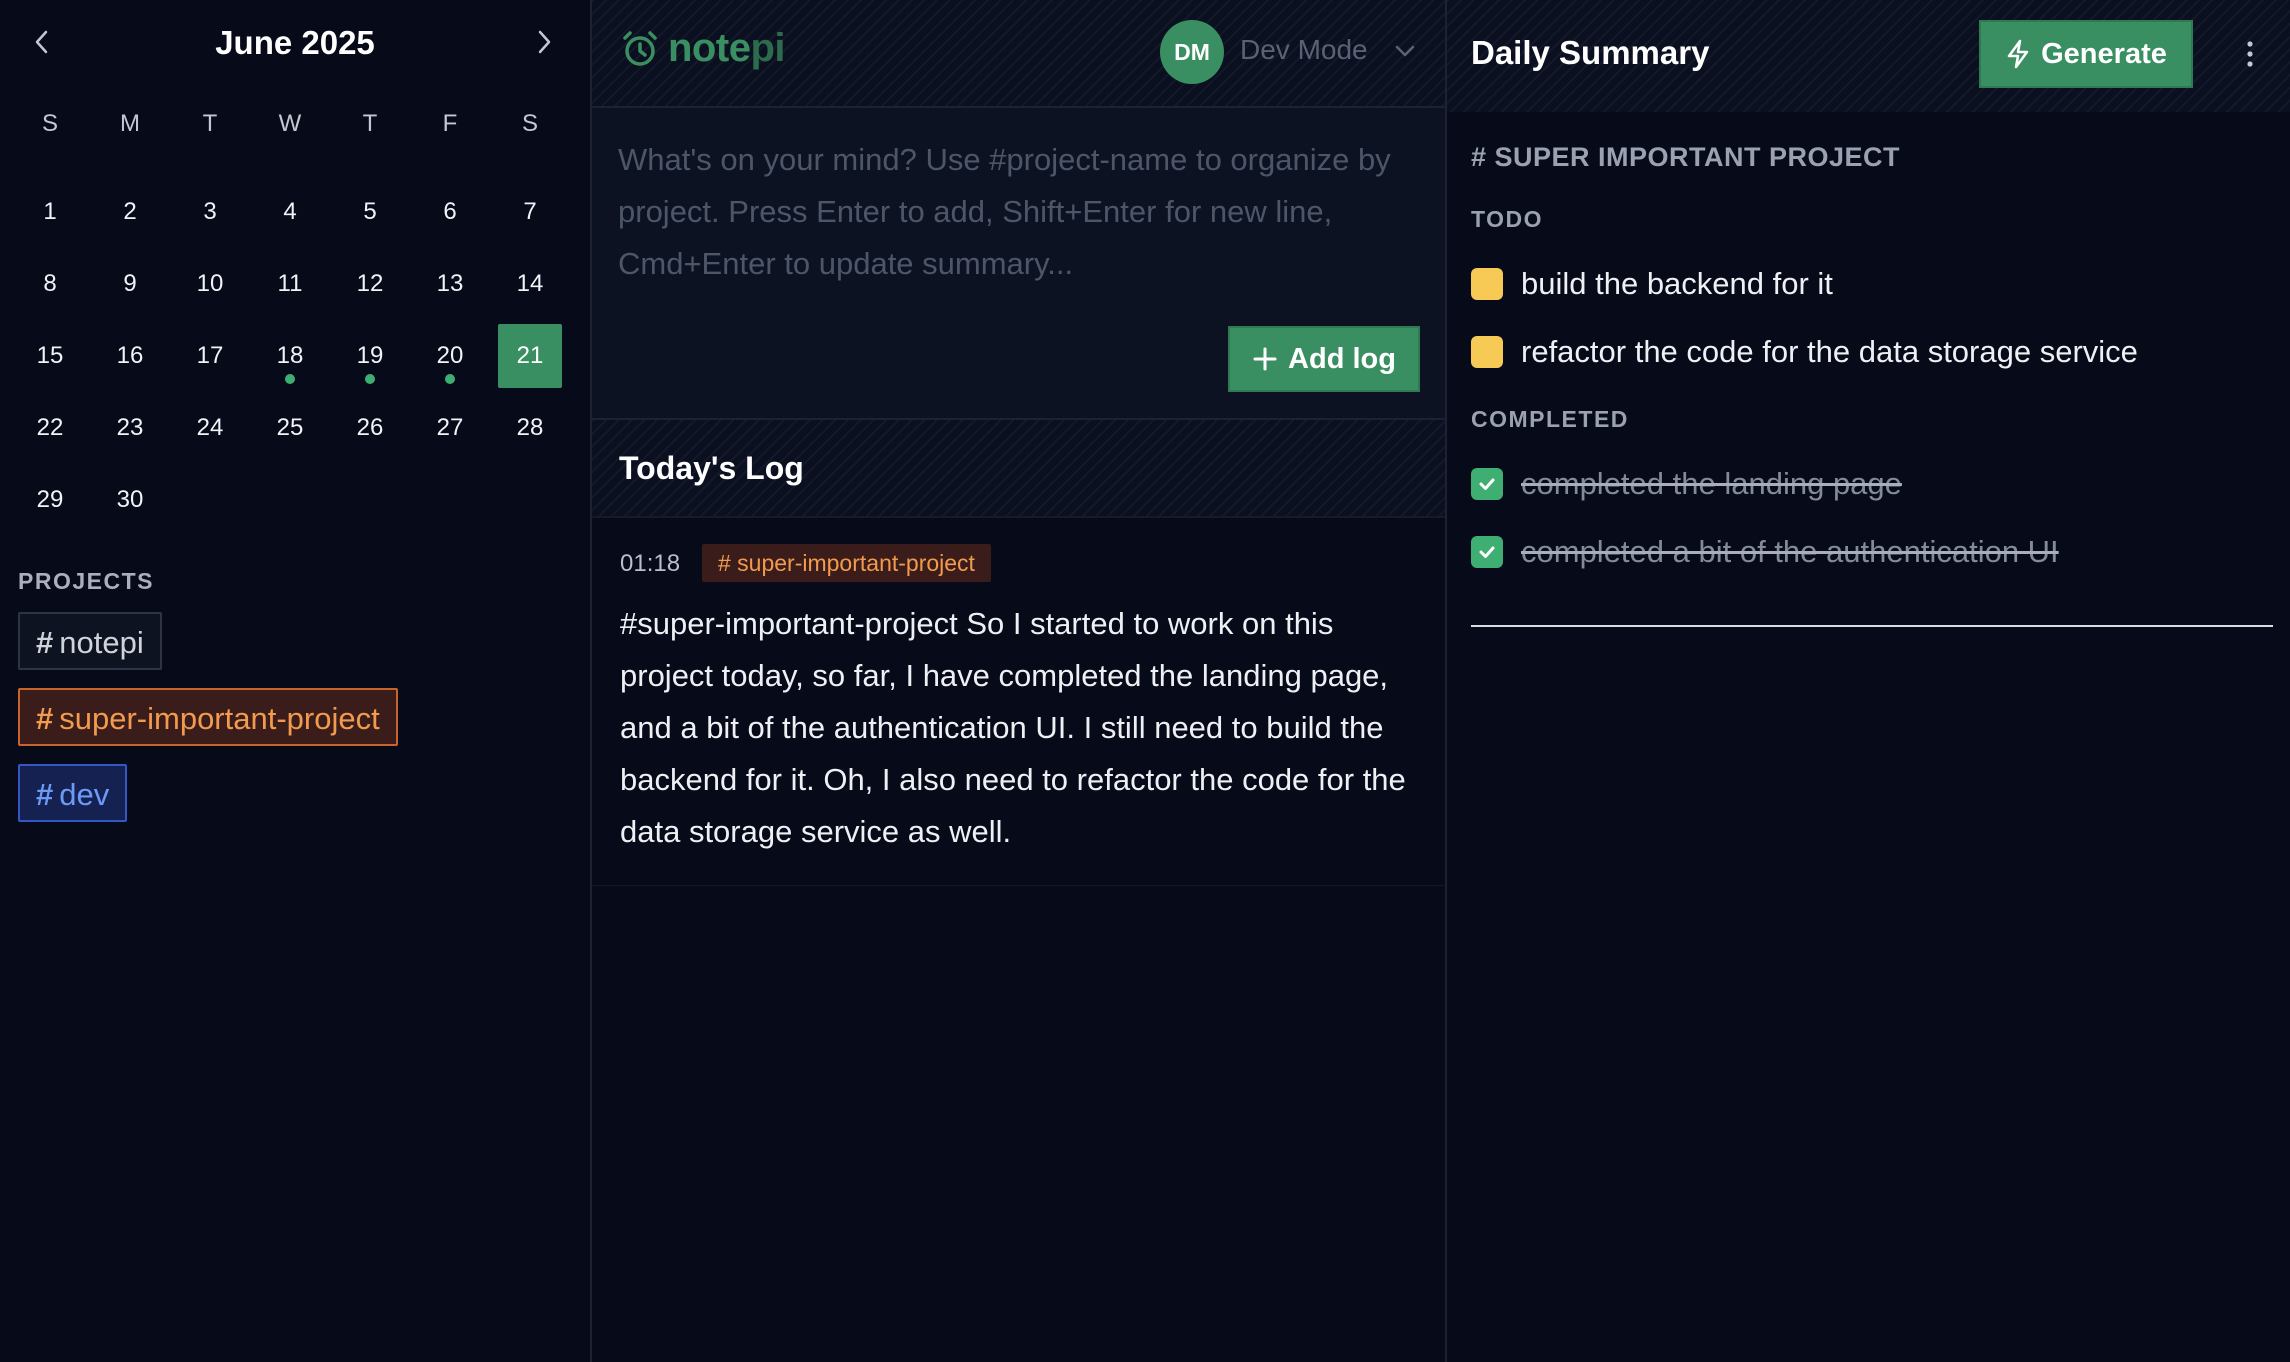 The width and height of the screenshot is (2290, 1362). I want to click on more-vertical-icon, so click(2250, 54).